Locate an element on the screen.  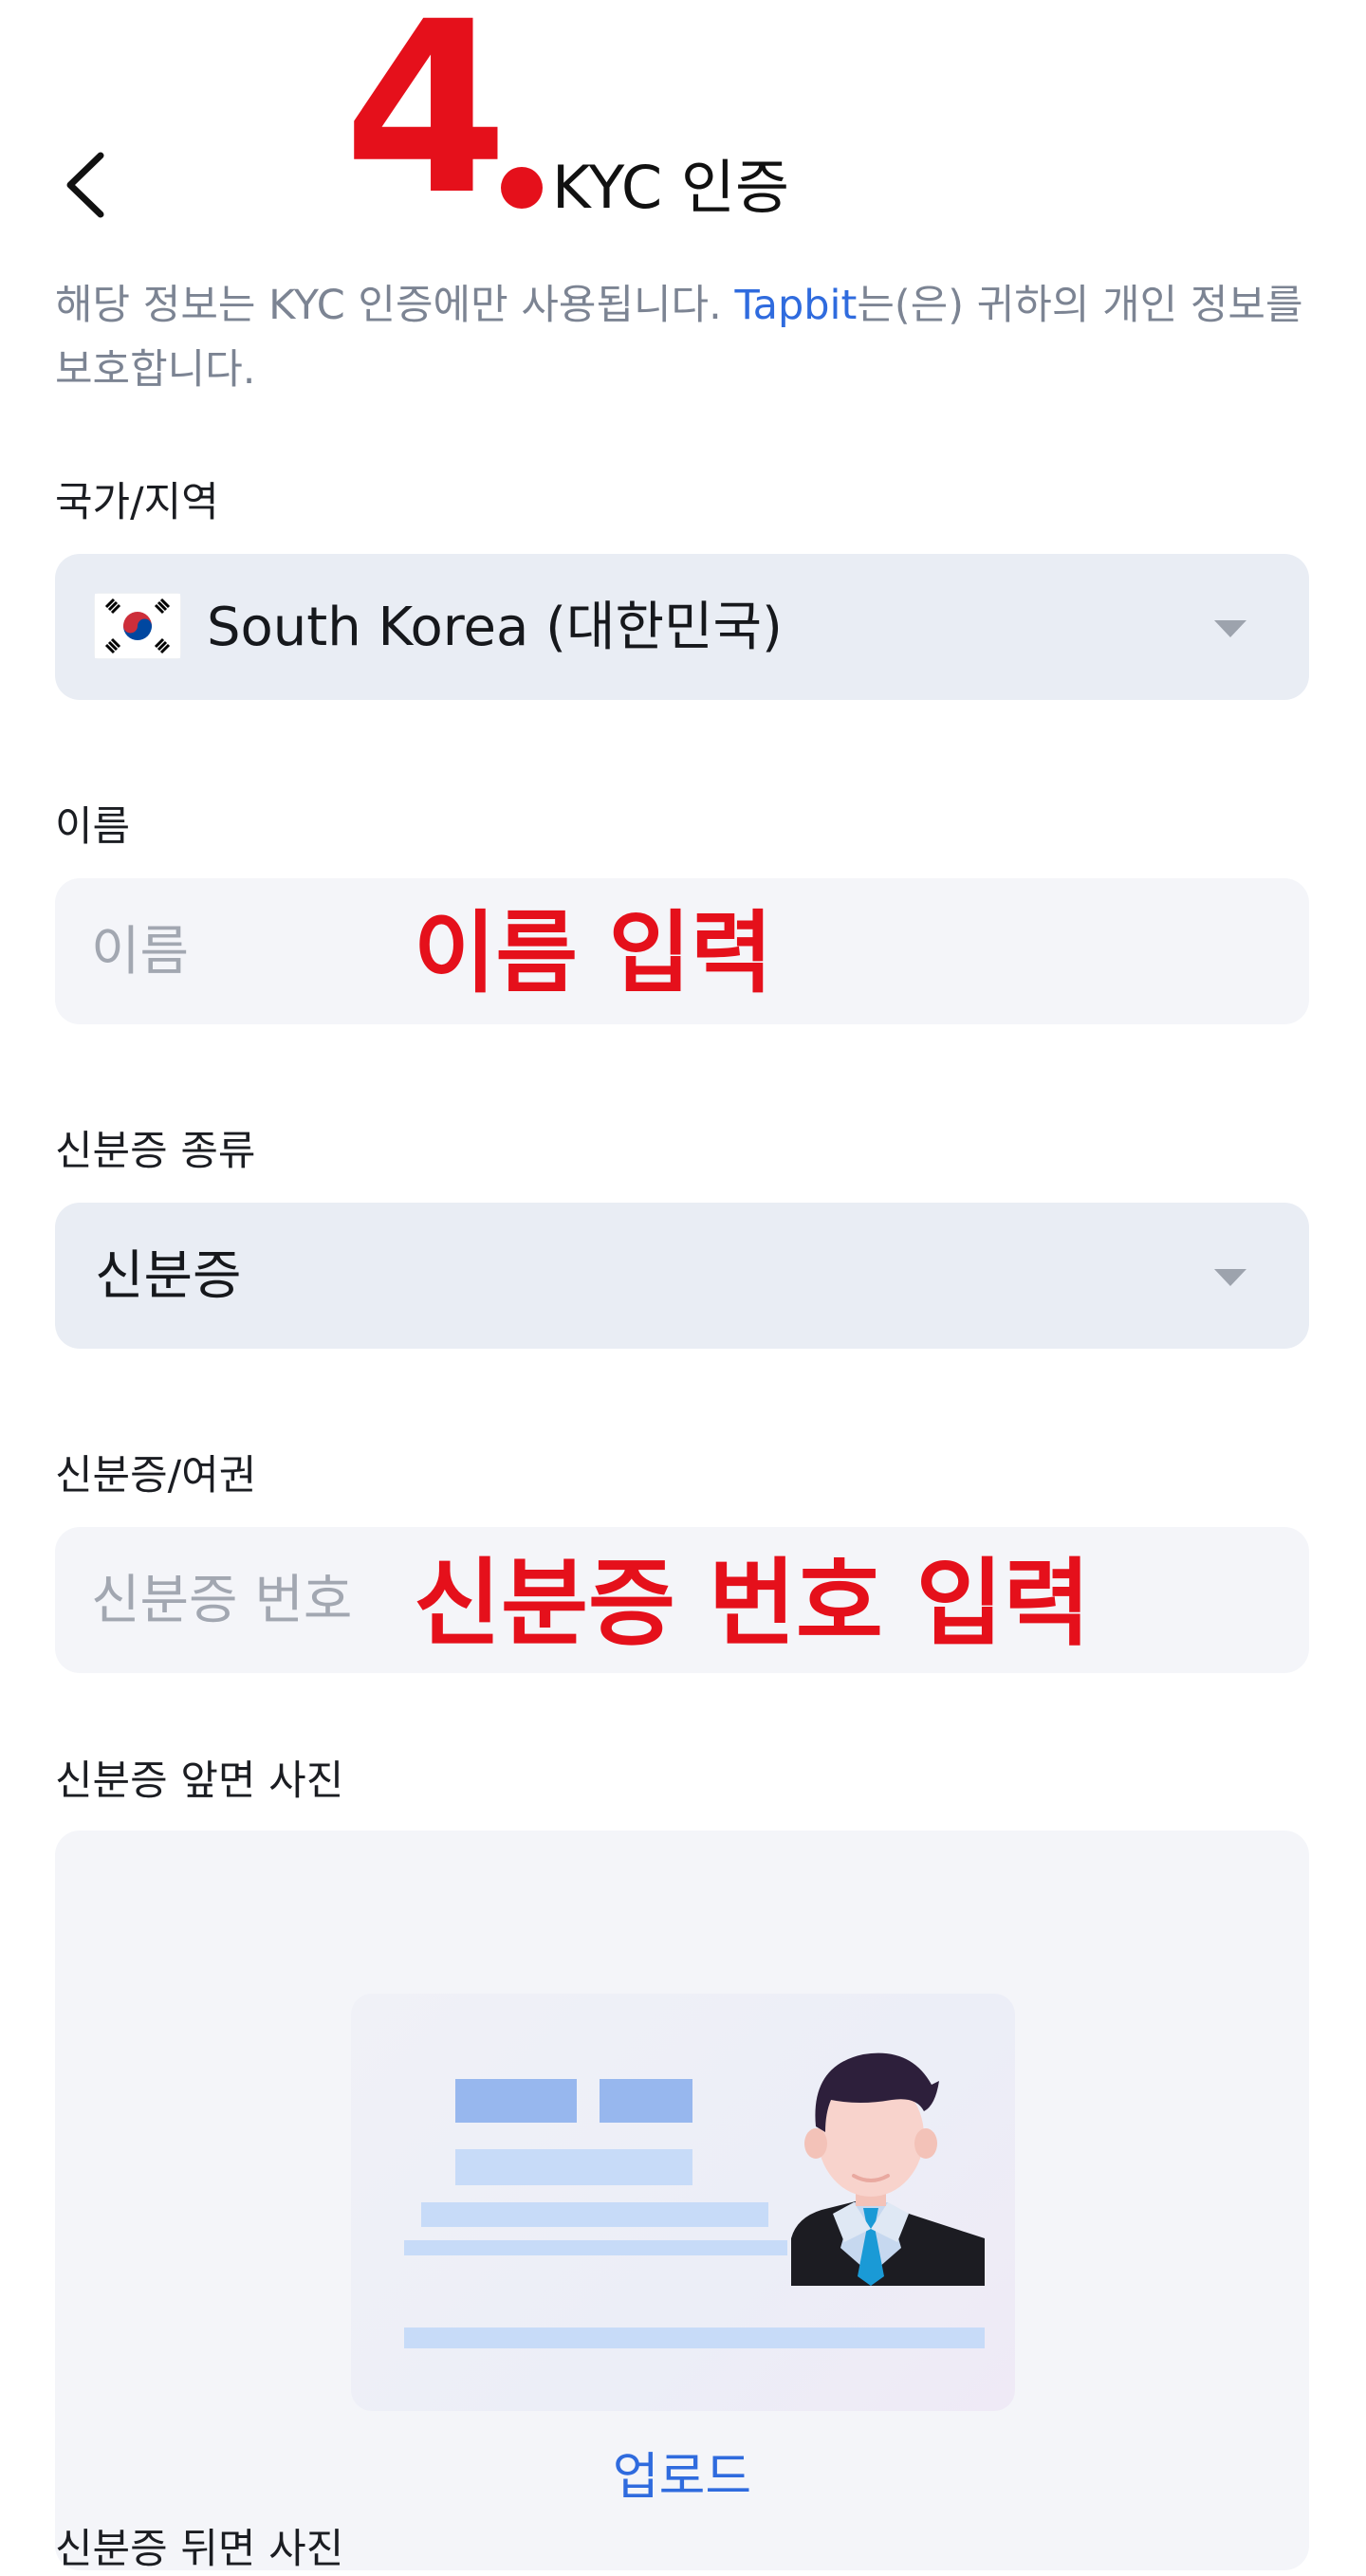
name-field: 이름 입력 is located at coordinates (682, 951).